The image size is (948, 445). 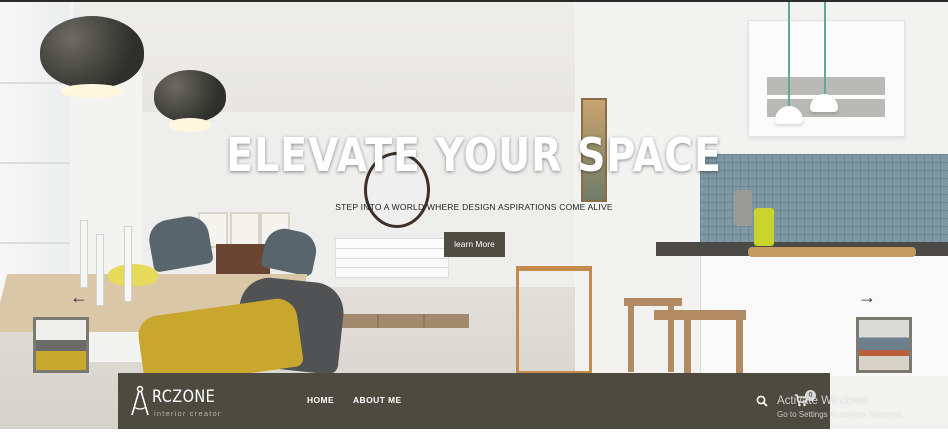 I want to click on logo: RCZONE interior creator, so click(x=185, y=402).